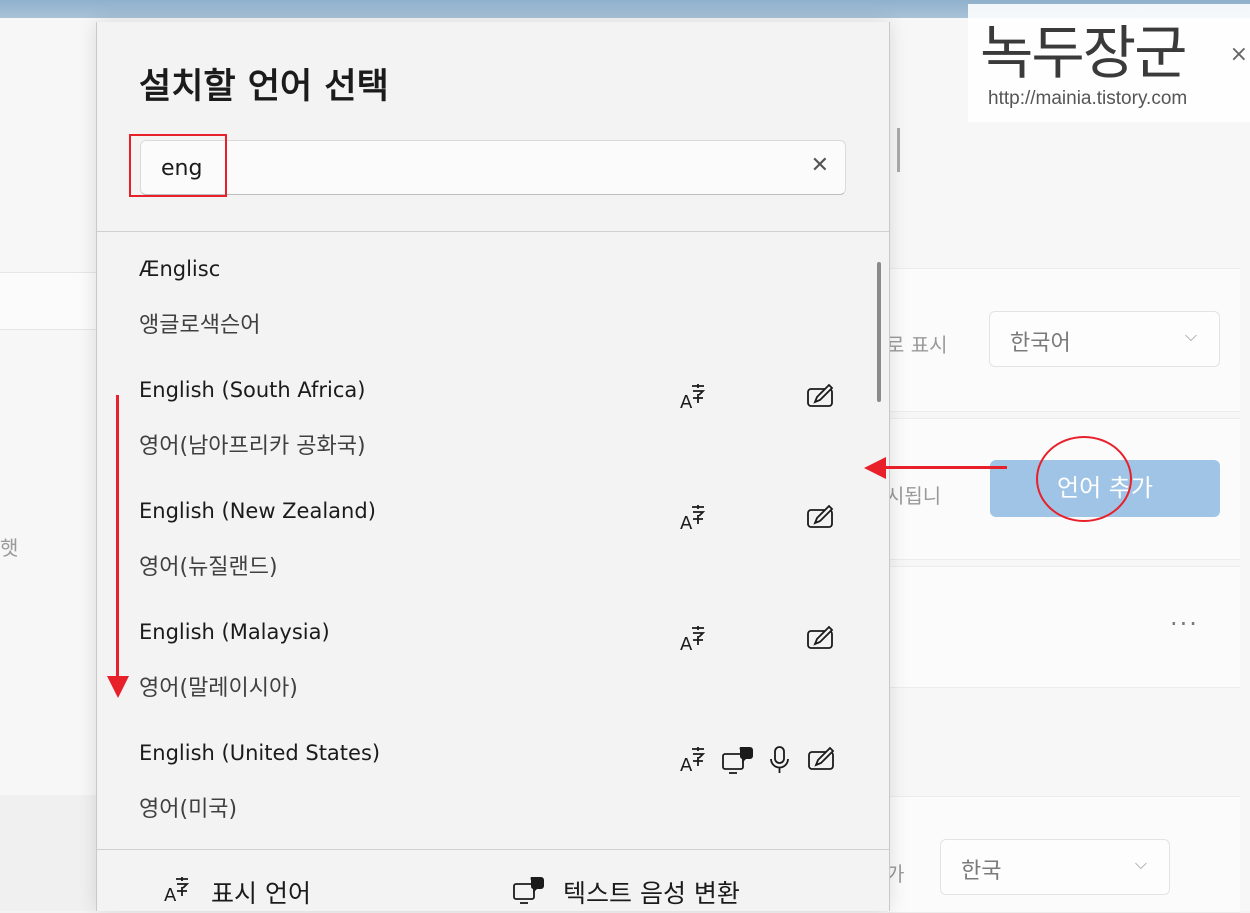  What do you see at coordinates (482, 292) in the screenshot?
I see `language-list-item: Ænglisc 앵글로색슨어` at bounding box center [482, 292].